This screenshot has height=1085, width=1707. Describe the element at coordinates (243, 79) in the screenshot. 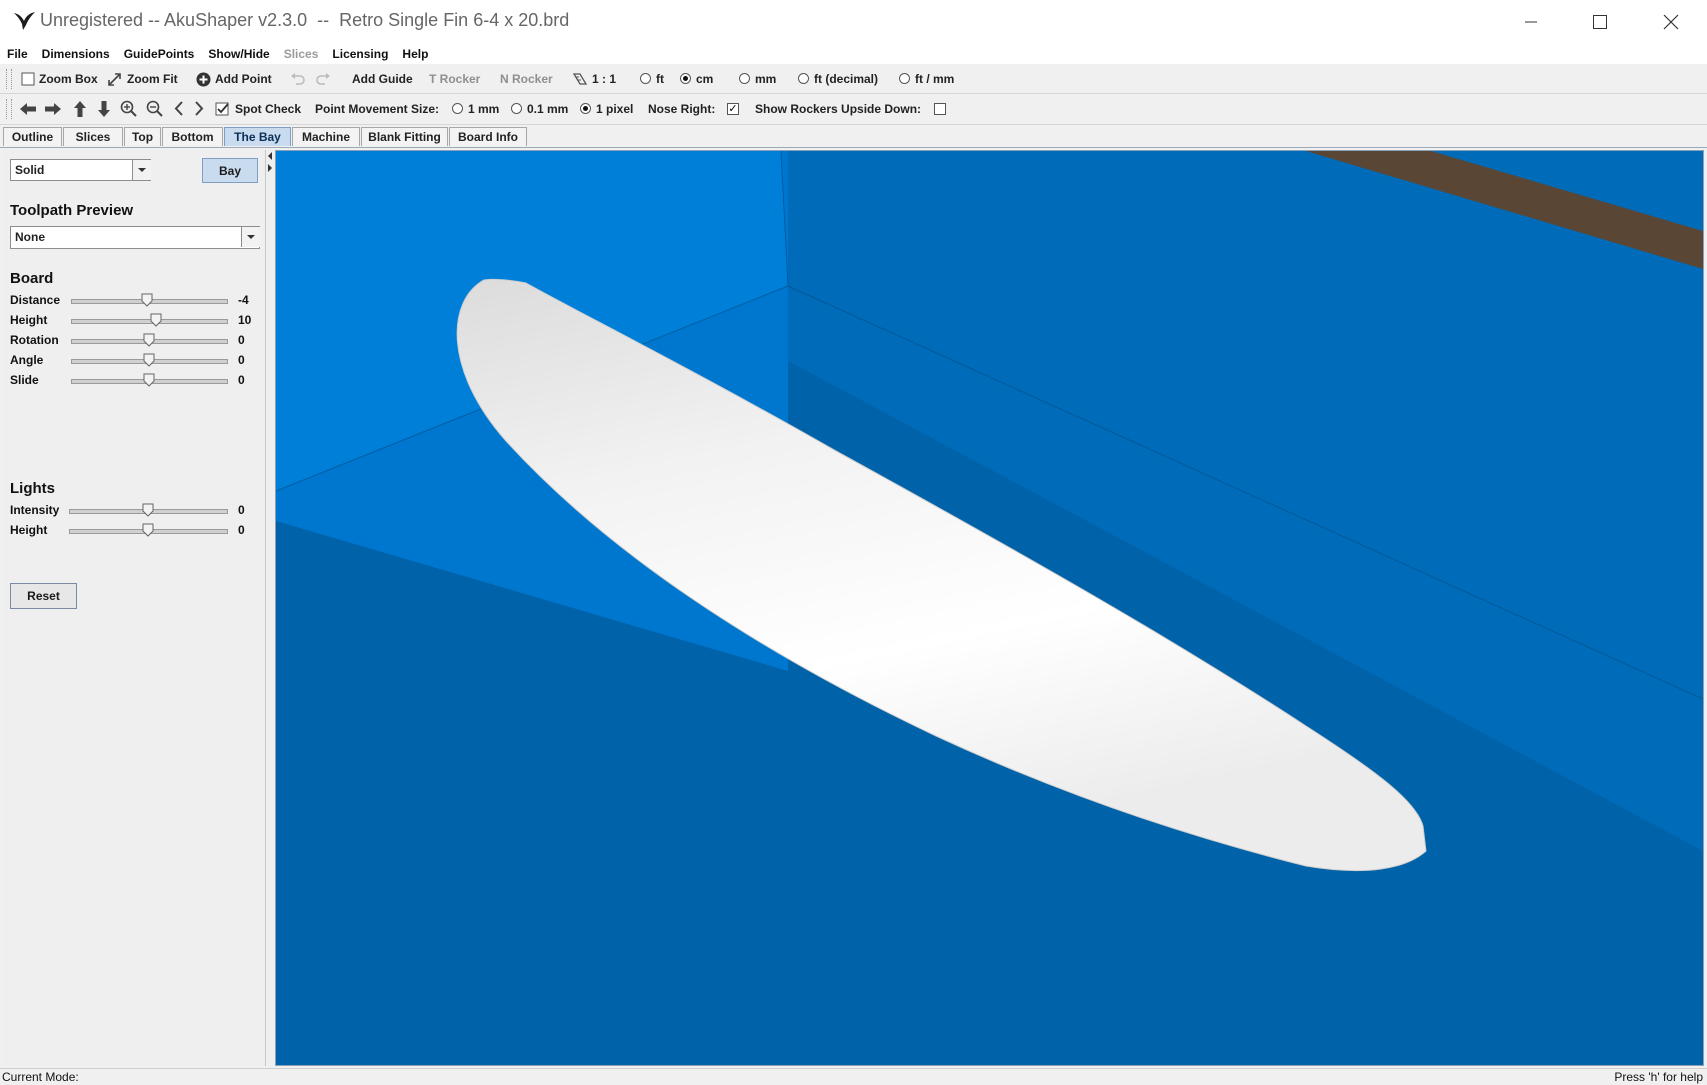

I see `add-point-button: Add Point` at that location.